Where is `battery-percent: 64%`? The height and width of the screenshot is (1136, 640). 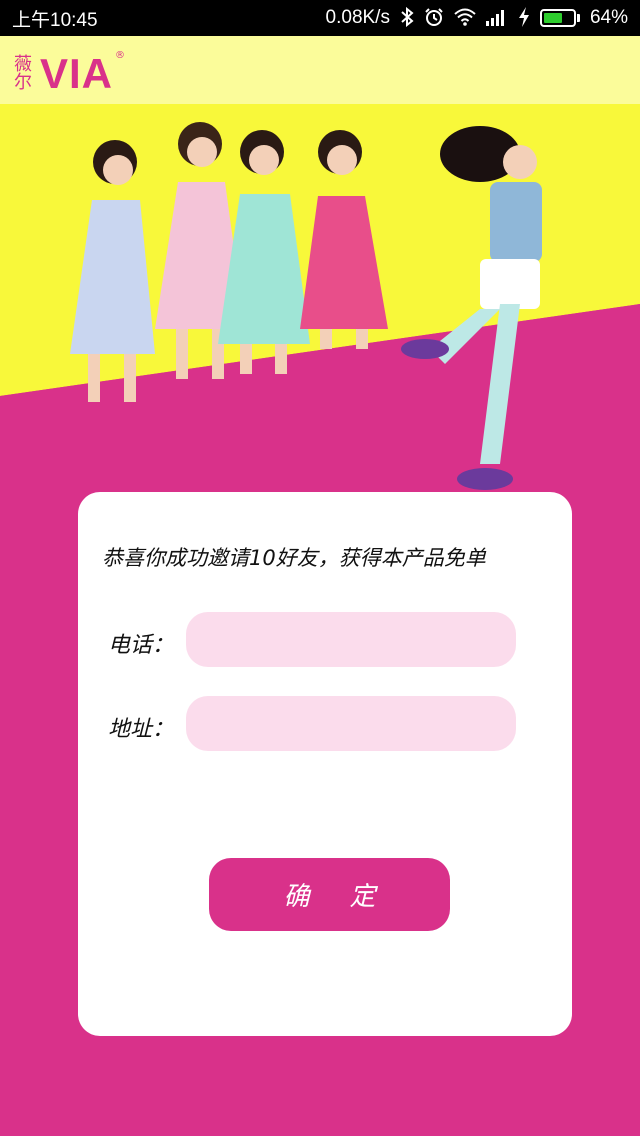
battery-percent: 64% is located at coordinates (608, 17).